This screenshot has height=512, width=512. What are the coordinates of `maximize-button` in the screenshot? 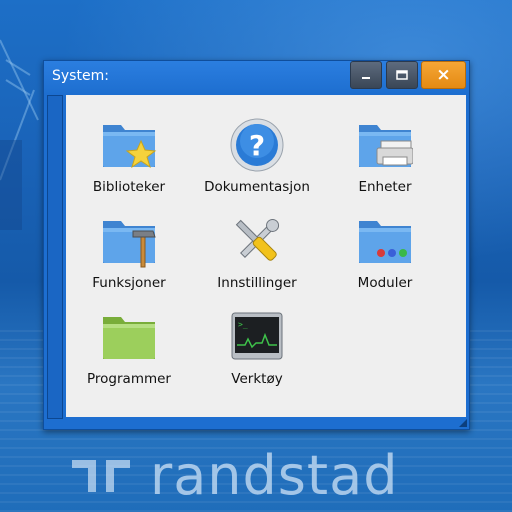 It's located at (402, 75).